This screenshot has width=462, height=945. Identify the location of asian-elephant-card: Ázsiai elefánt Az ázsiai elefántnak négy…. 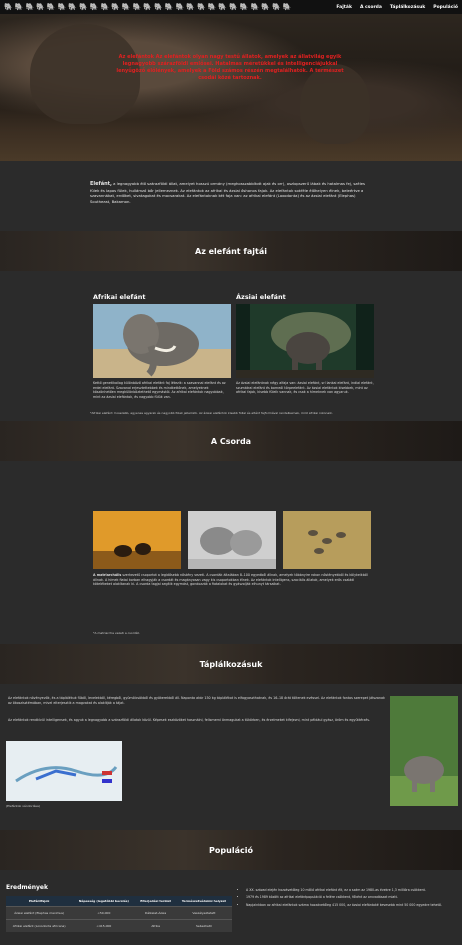
(305, 344).